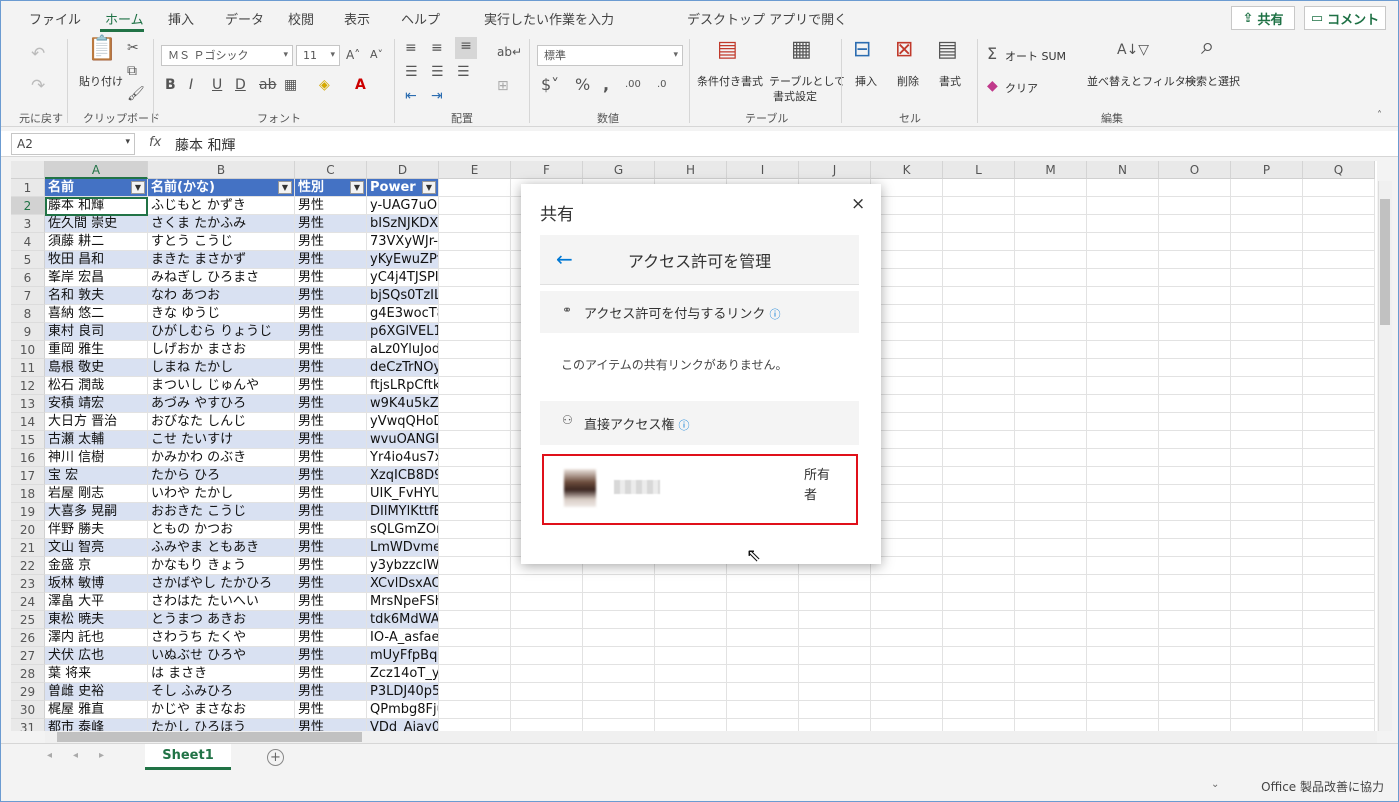 The image size is (1399, 802). What do you see at coordinates (420, 18) in the screenshot?
I see `tab-help: ヘルプ` at bounding box center [420, 18].